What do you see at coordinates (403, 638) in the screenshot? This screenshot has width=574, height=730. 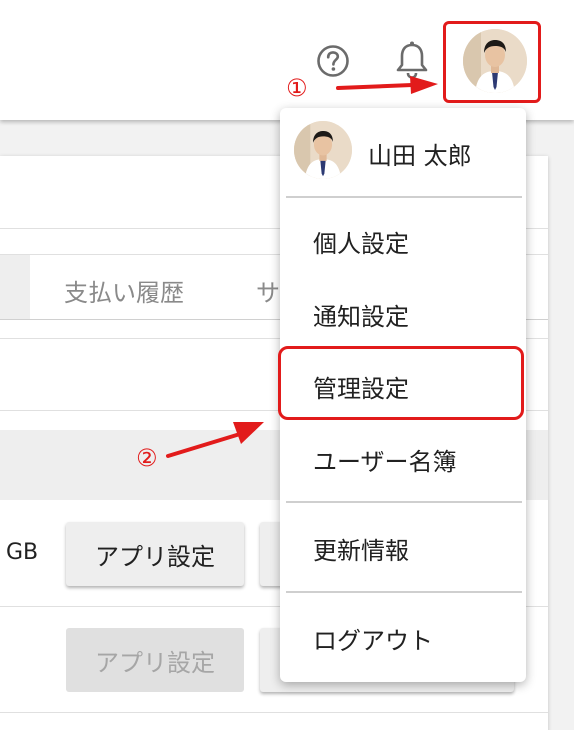 I see `menu-item-logout: ログアウト` at bounding box center [403, 638].